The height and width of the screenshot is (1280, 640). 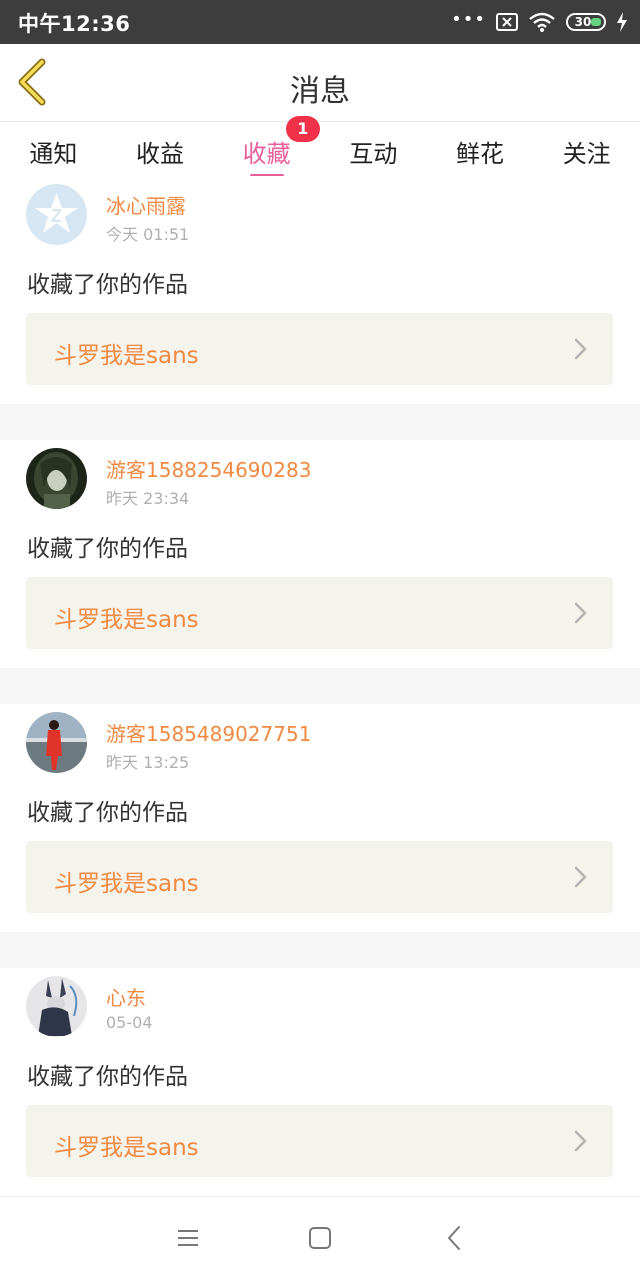 What do you see at coordinates (622, 22) in the screenshot?
I see `charging-icon` at bounding box center [622, 22].